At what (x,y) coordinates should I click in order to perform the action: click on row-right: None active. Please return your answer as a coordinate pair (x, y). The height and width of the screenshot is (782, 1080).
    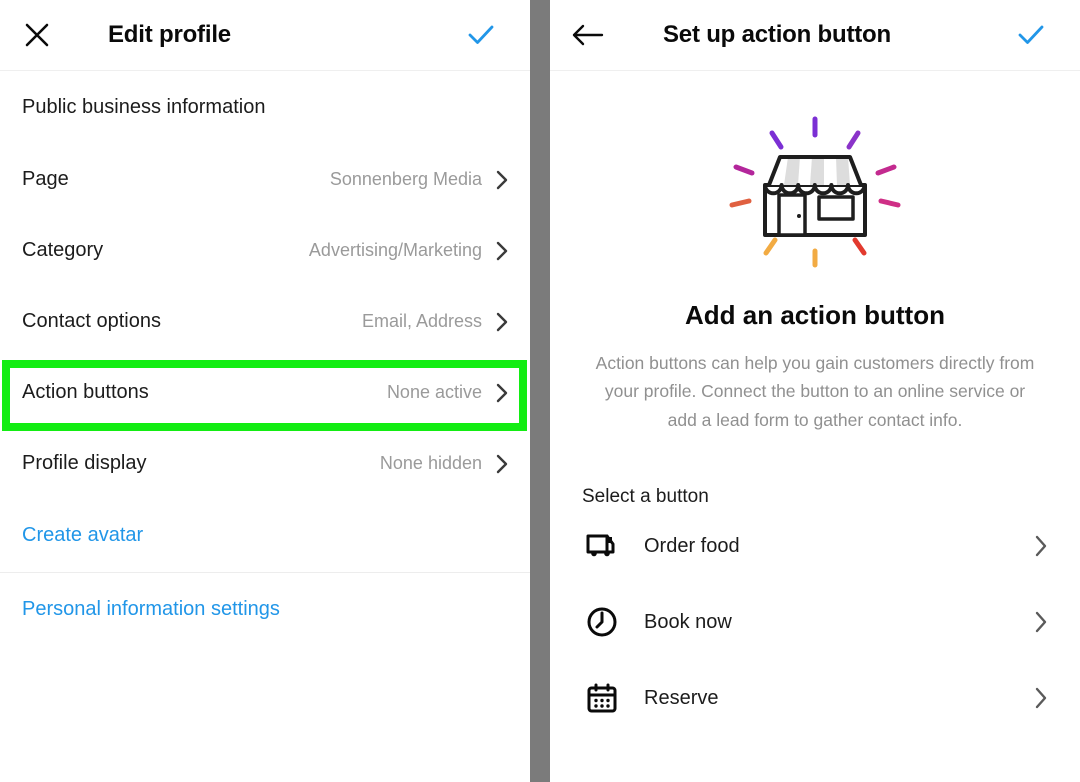
    Looking at the image, I should click on (447, 392).